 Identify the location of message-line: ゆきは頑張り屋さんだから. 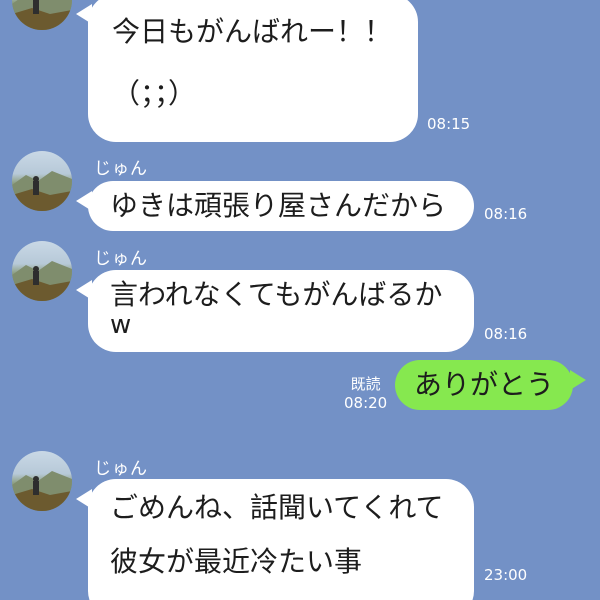
(278, 205).